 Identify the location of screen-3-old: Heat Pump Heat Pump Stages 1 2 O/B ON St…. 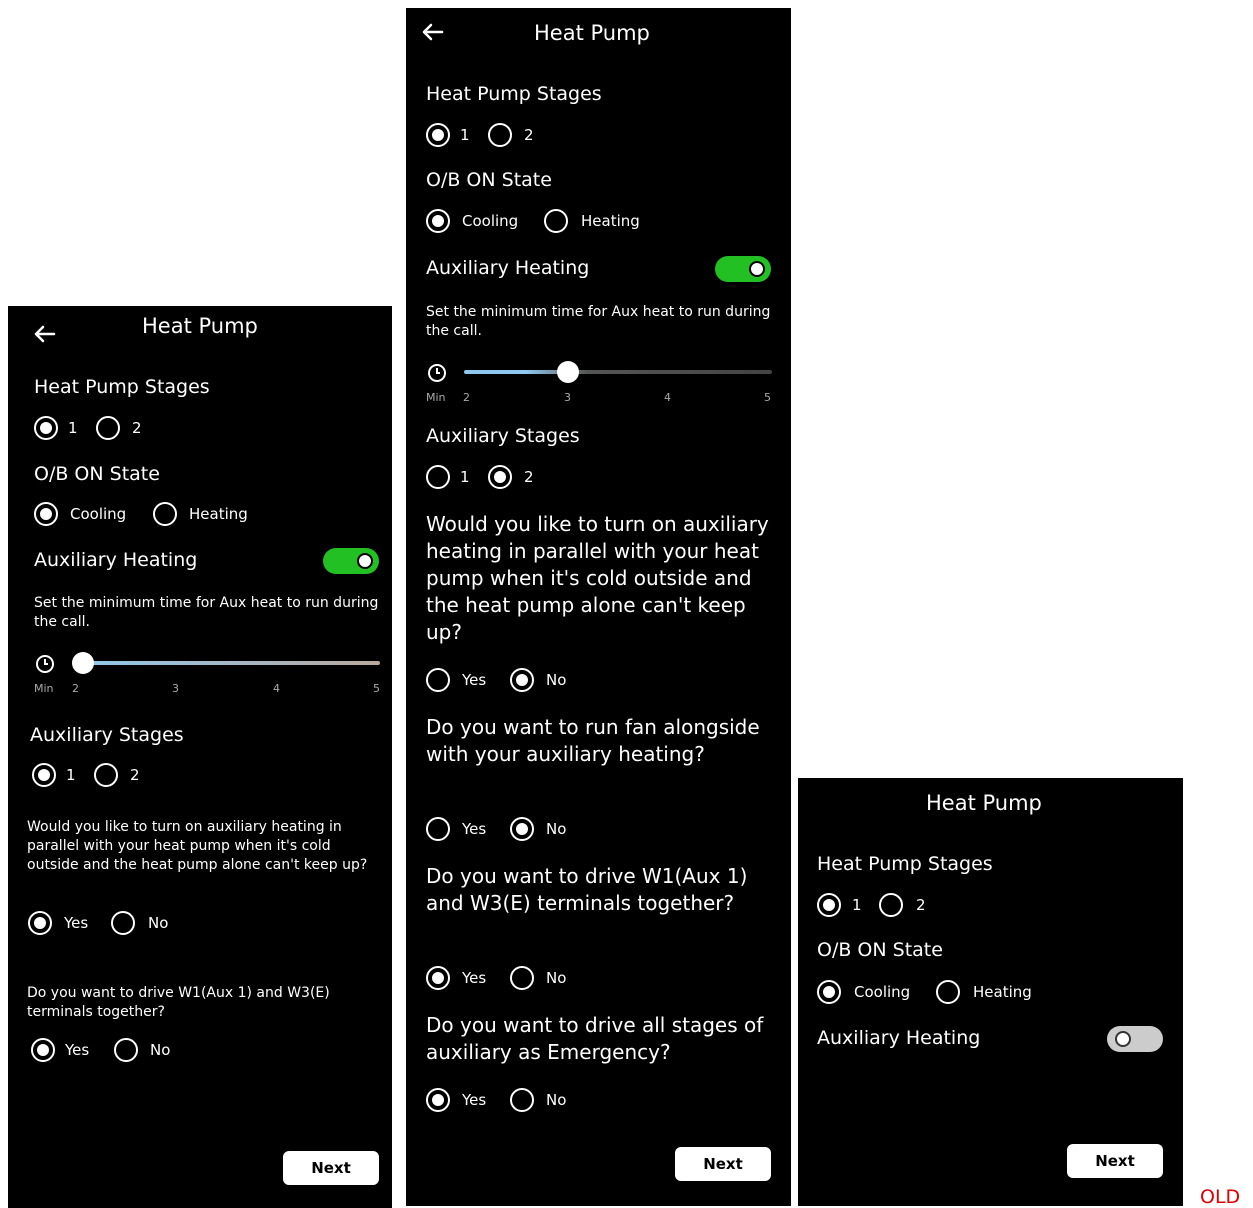
(990, 992).